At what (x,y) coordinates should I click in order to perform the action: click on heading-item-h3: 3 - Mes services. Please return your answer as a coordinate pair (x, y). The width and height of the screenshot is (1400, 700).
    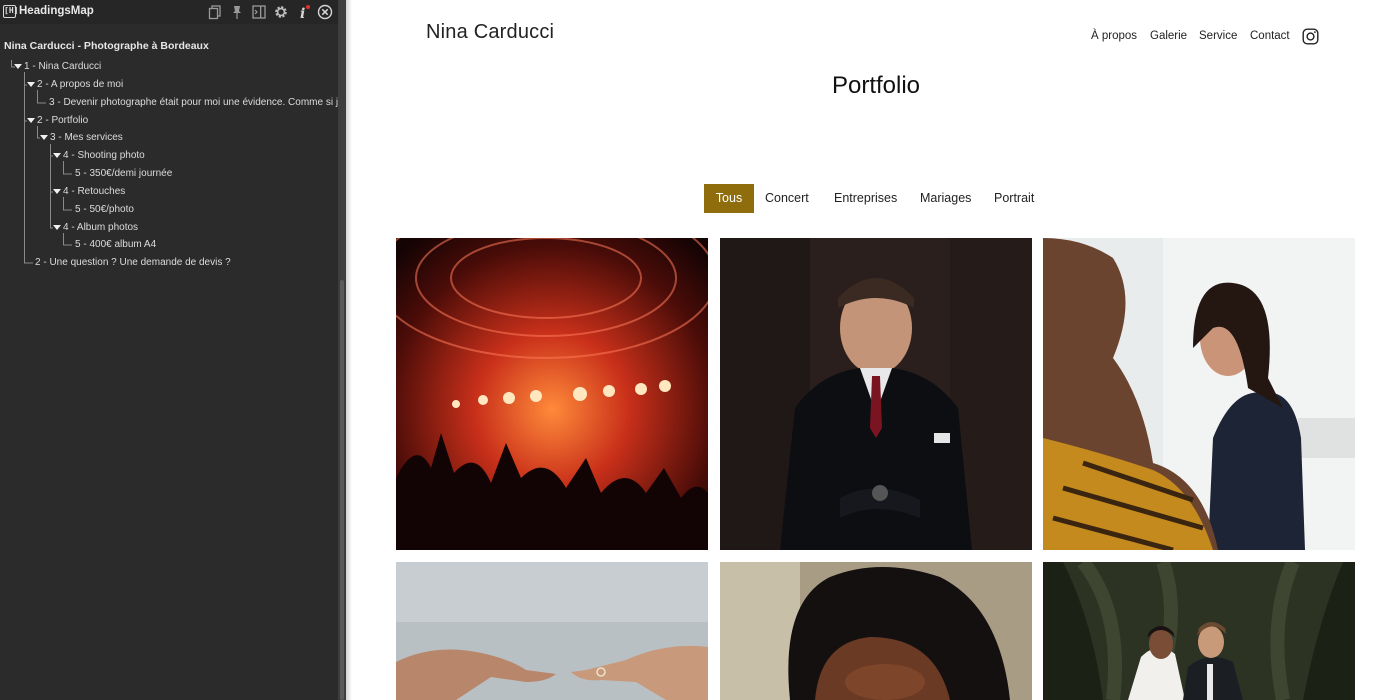
    Looking at the image, I should click on (81, 138).